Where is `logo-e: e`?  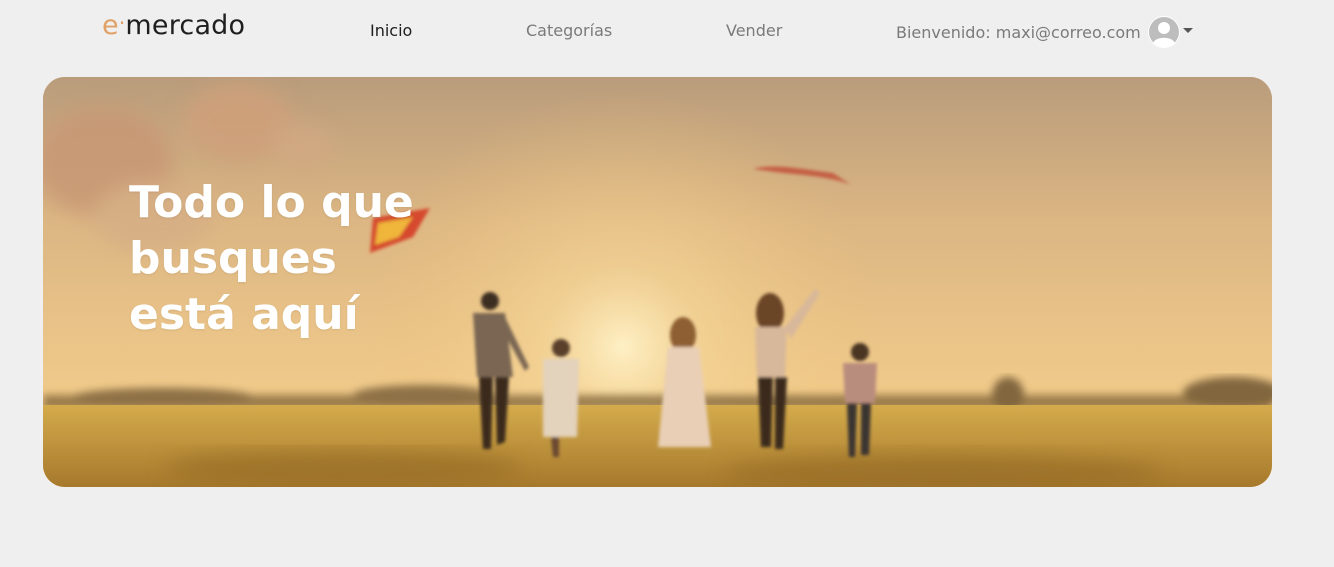 logo-e: e is located at coordinates (110, 25).